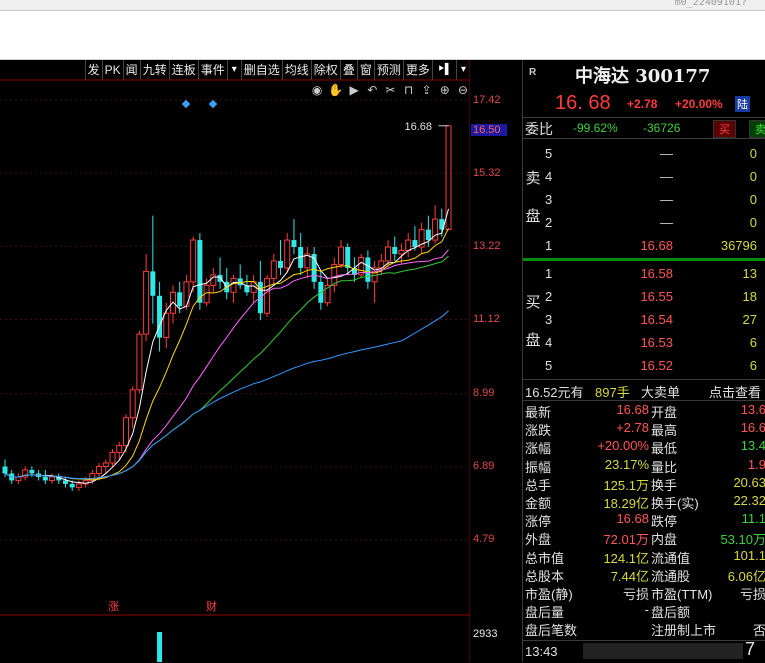  Describe the element at coordinates (752, 446) in the screenshot. I see `stat-value: 13.4` at that location.